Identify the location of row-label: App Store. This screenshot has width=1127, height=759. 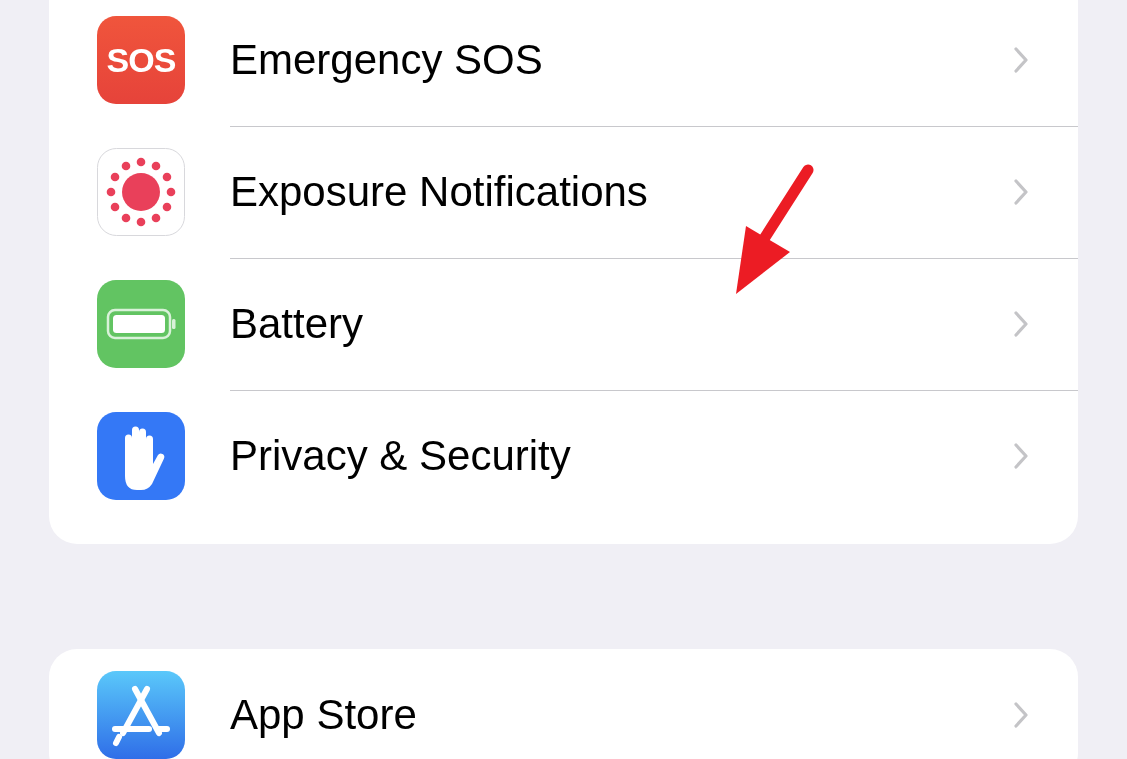
(323, 715).